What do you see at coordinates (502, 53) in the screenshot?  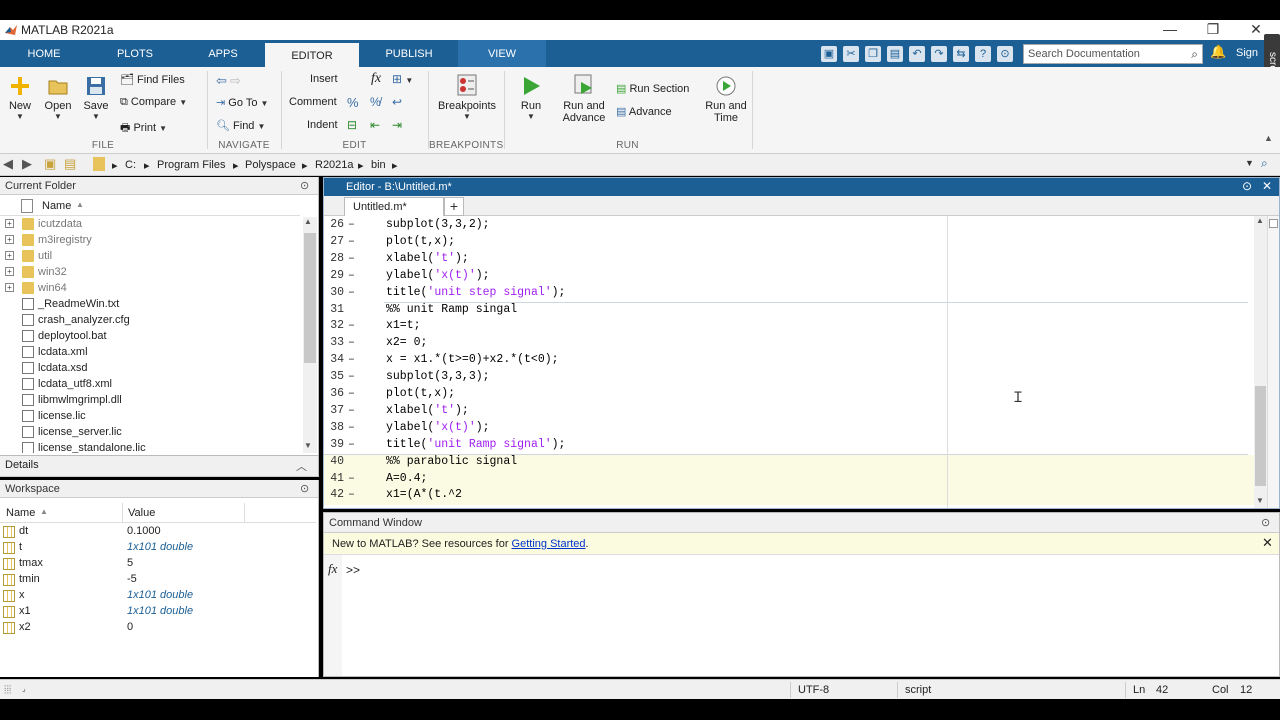 I see `tab-view: VIEW` at bounding box center [502, 53].